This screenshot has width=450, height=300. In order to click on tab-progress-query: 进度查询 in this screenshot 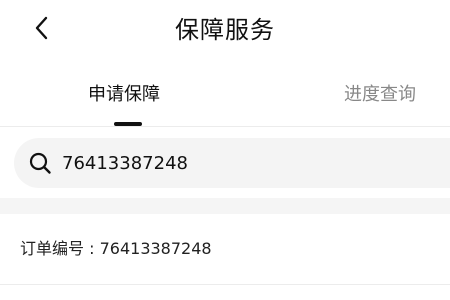, I will do `click(380, 95)`.